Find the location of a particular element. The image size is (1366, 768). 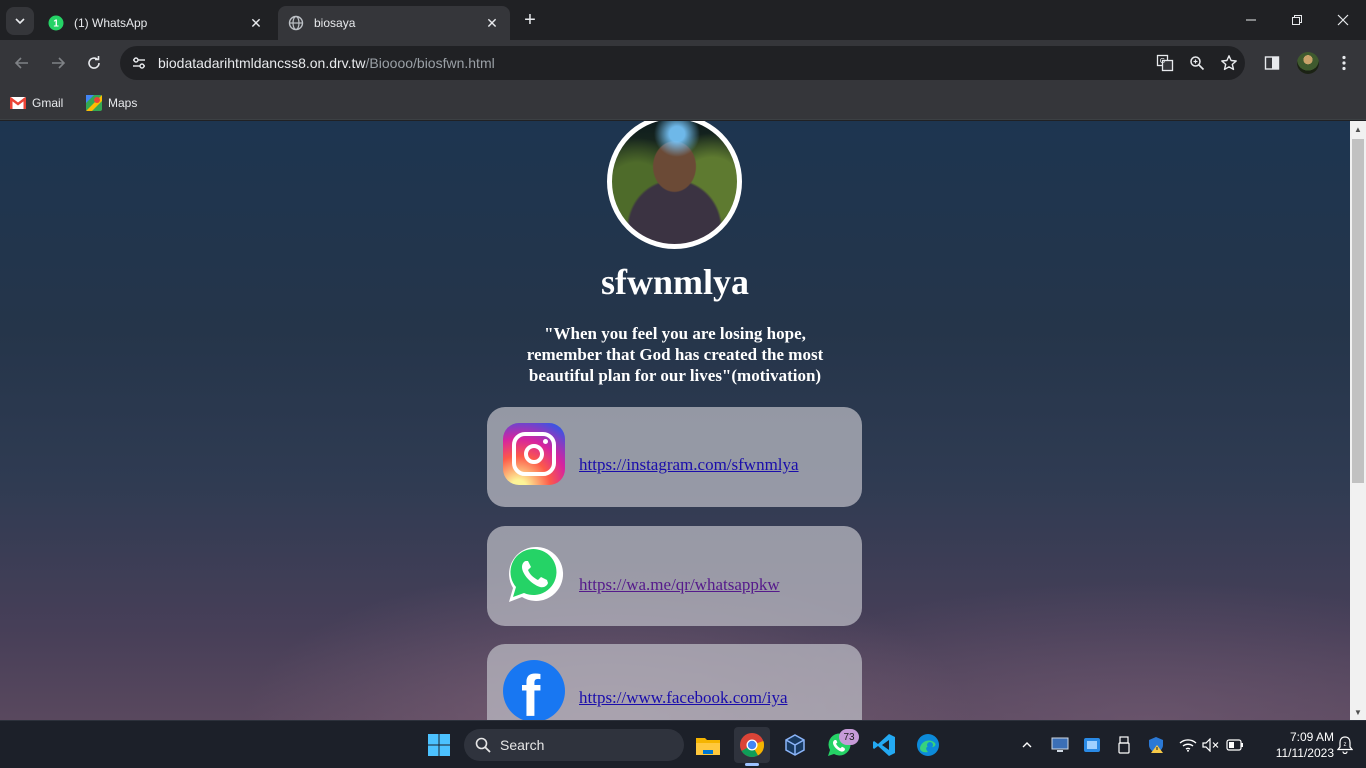

clock-date: 11/11/2023 is located at coordinates (1304, 753).